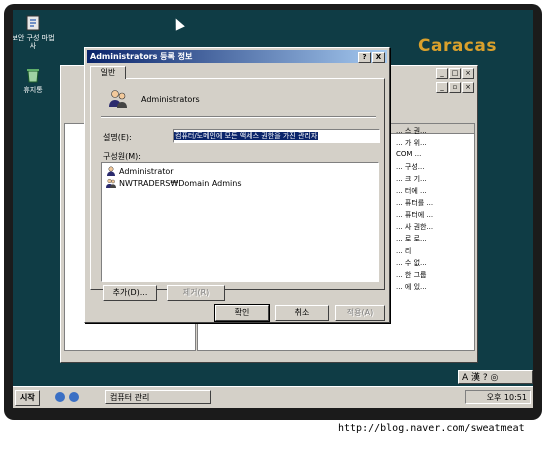 This screenshot has width=548, height=450. I want to click on ok-button: 확인, so click(242, 313).